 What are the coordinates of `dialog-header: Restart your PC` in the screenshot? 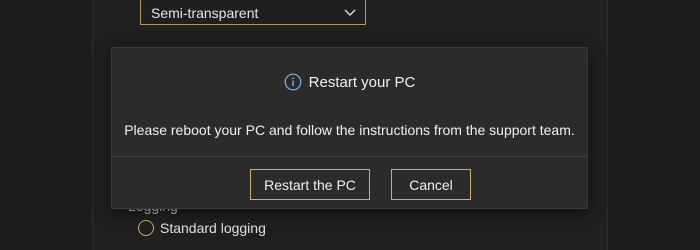 It's located at (349, 82).